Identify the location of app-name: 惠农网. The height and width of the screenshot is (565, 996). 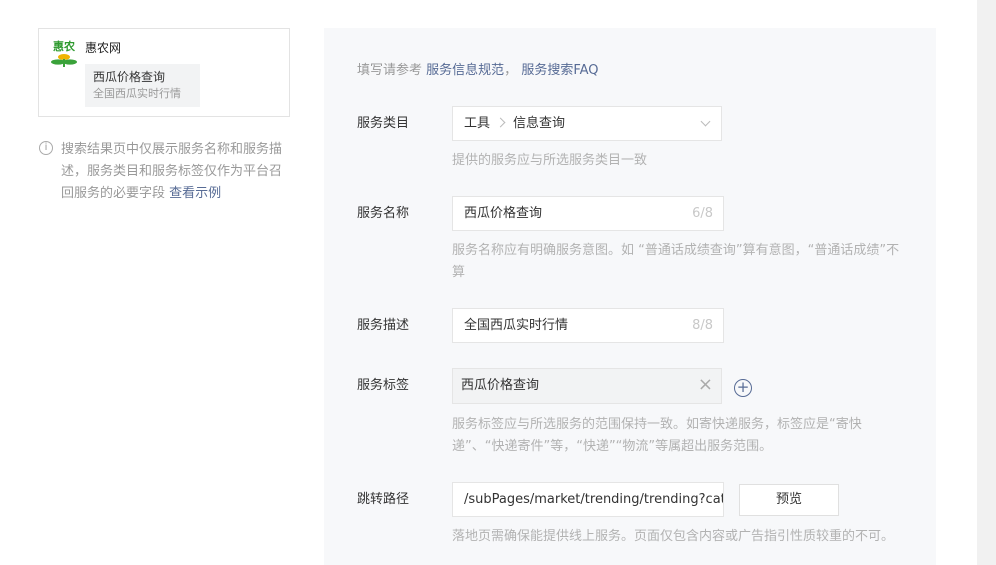
(103, 48).